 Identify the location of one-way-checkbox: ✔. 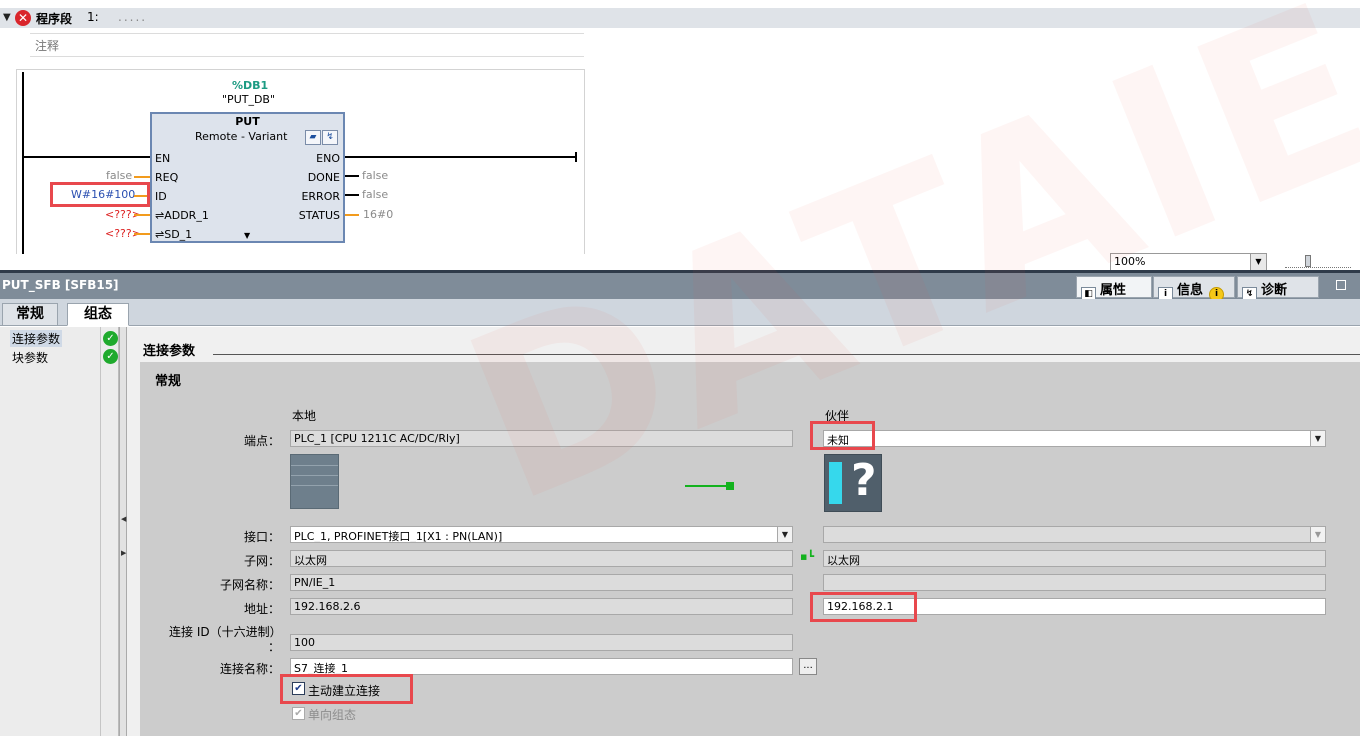
(298, 713).